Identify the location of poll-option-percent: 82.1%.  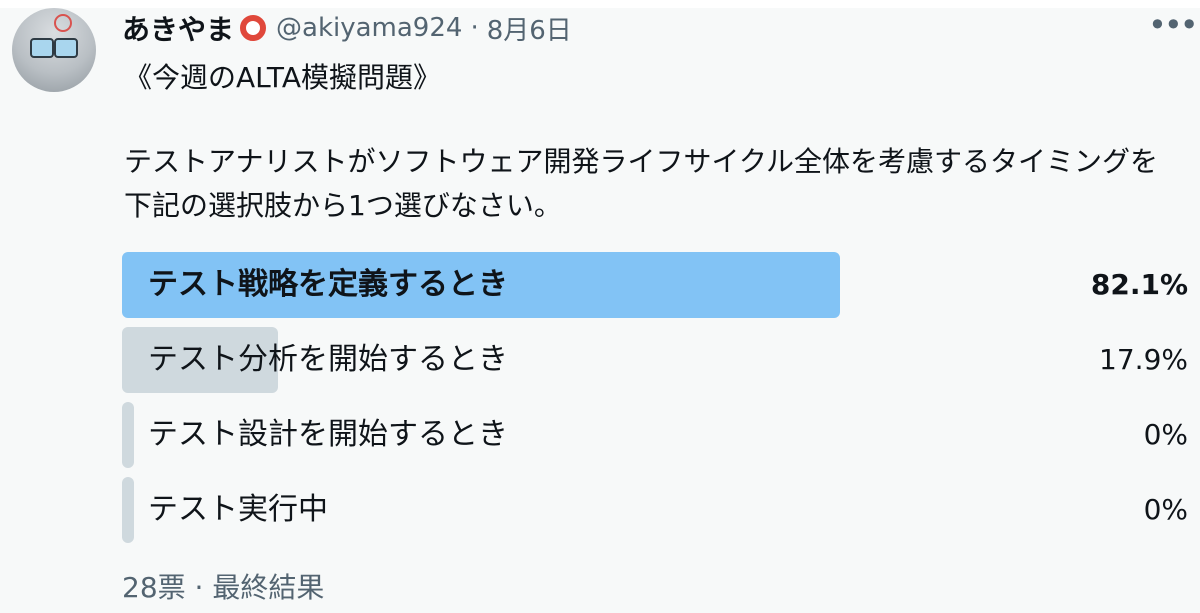
(1139, 284).